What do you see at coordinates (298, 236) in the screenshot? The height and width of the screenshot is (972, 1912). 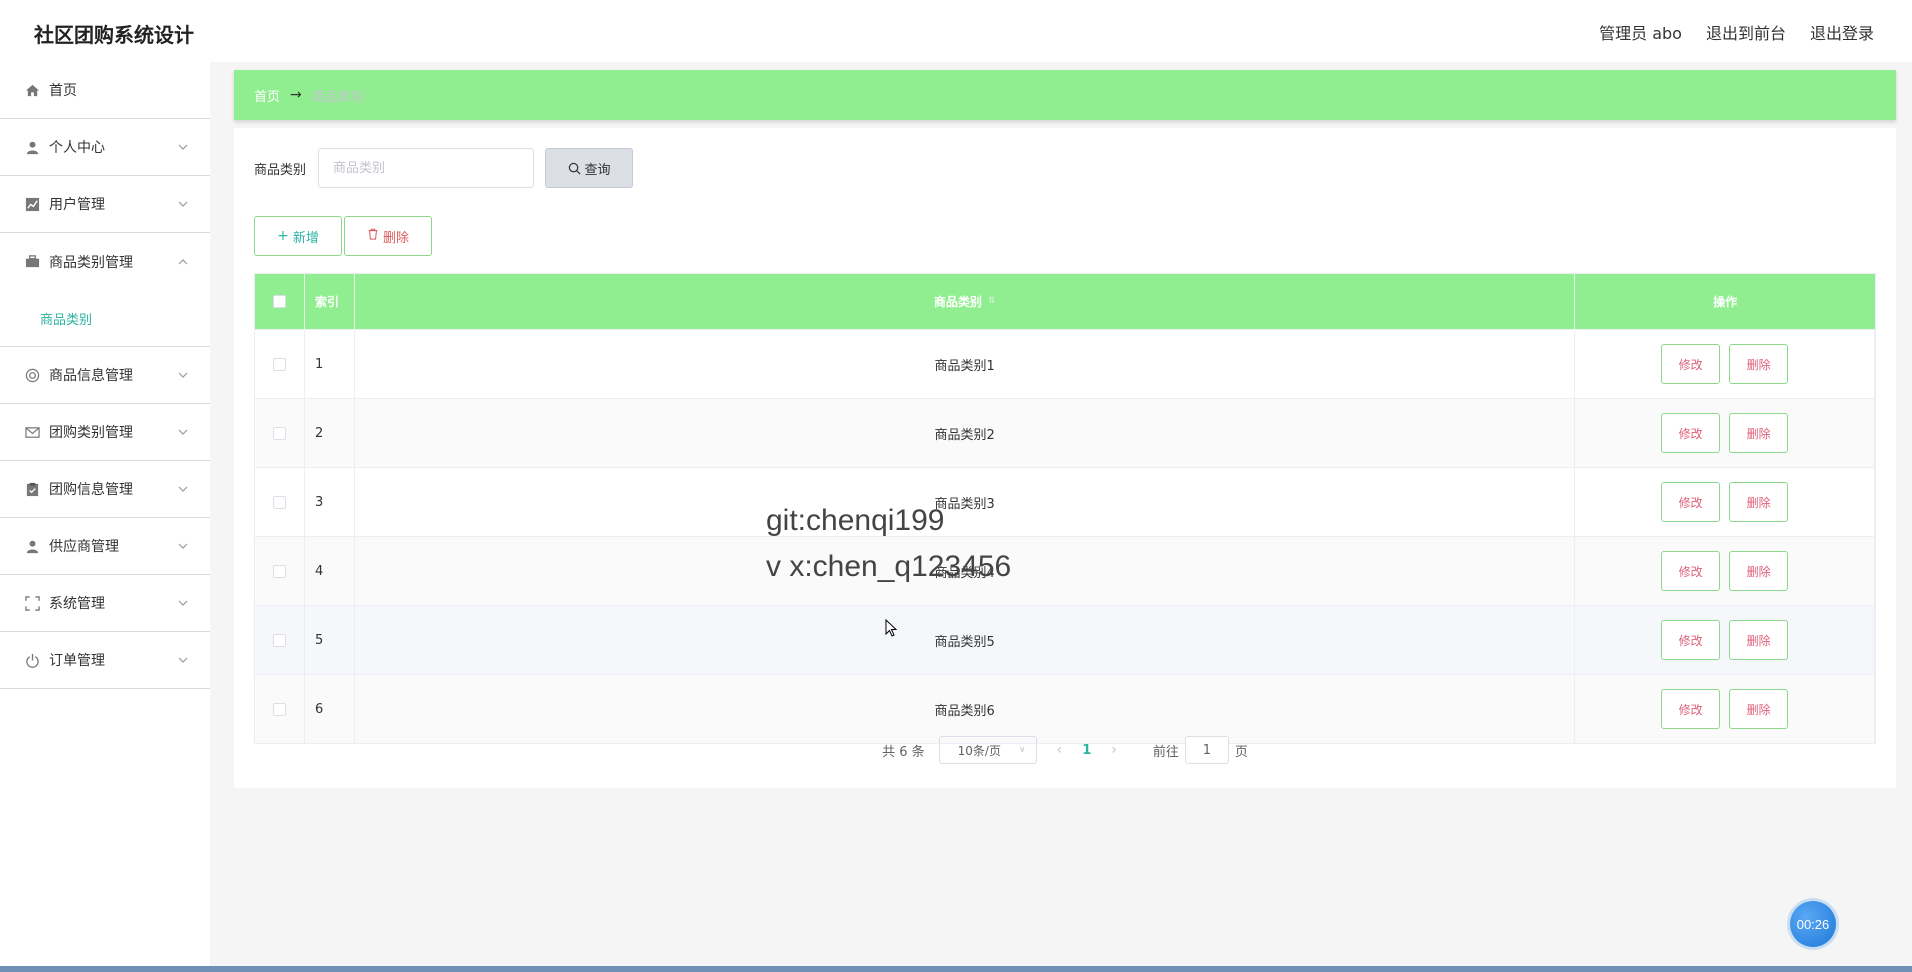 I see `add-button: + 新增` at bounding box center [298, 236].